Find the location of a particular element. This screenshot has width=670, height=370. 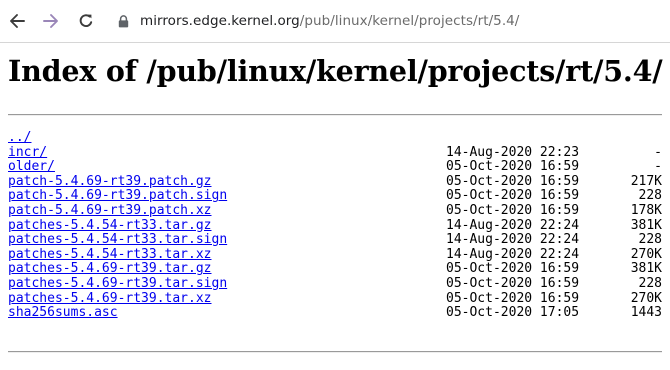

divider-bottom is located at coordinates (335, 352).